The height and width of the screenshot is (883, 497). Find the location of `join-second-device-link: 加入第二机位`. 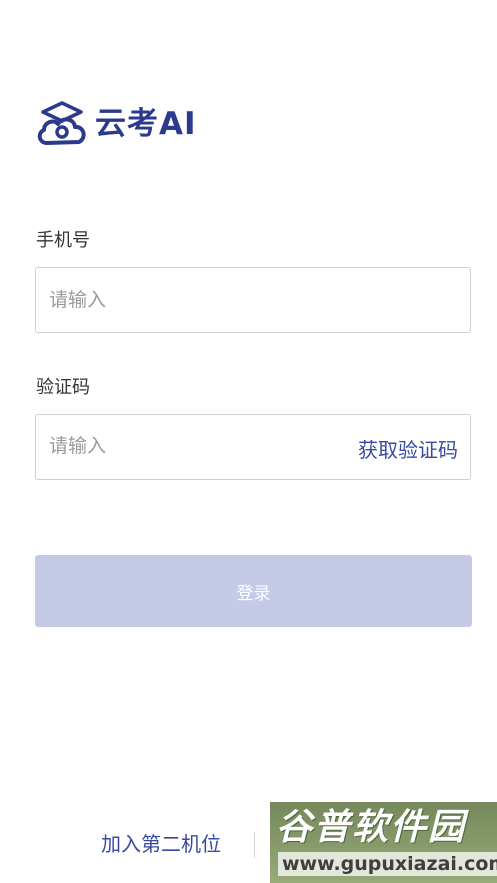

join-second-device-link: 加入第二机位 is located at coordinates (161, 844).